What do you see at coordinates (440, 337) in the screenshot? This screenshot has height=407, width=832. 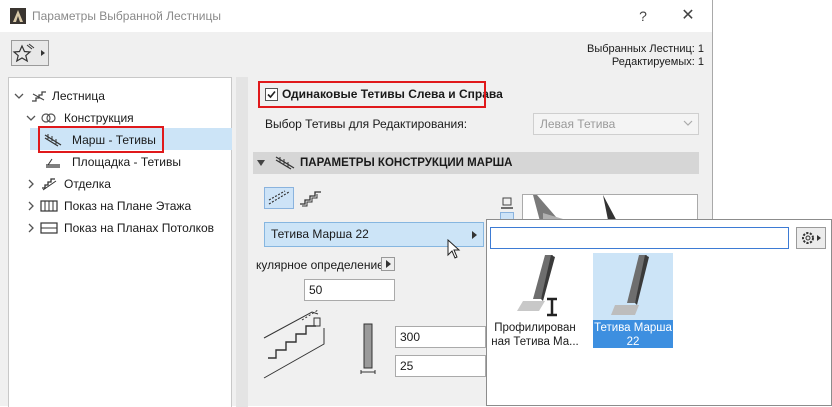 I see `value-input-b: 300` at bounding box center [440, 337].